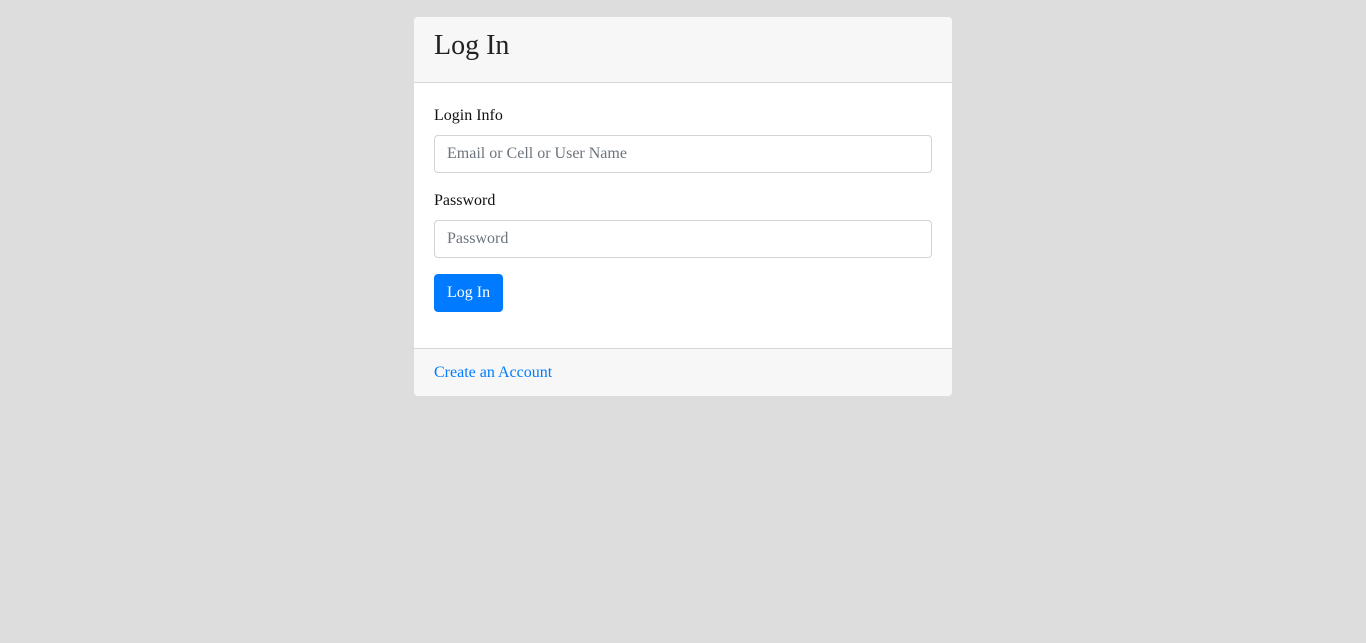 This screenshot has width=1366, height=643. Describe the element at coordinates (465, 200) in the screenshot. I see `password-label: Password` at that location.